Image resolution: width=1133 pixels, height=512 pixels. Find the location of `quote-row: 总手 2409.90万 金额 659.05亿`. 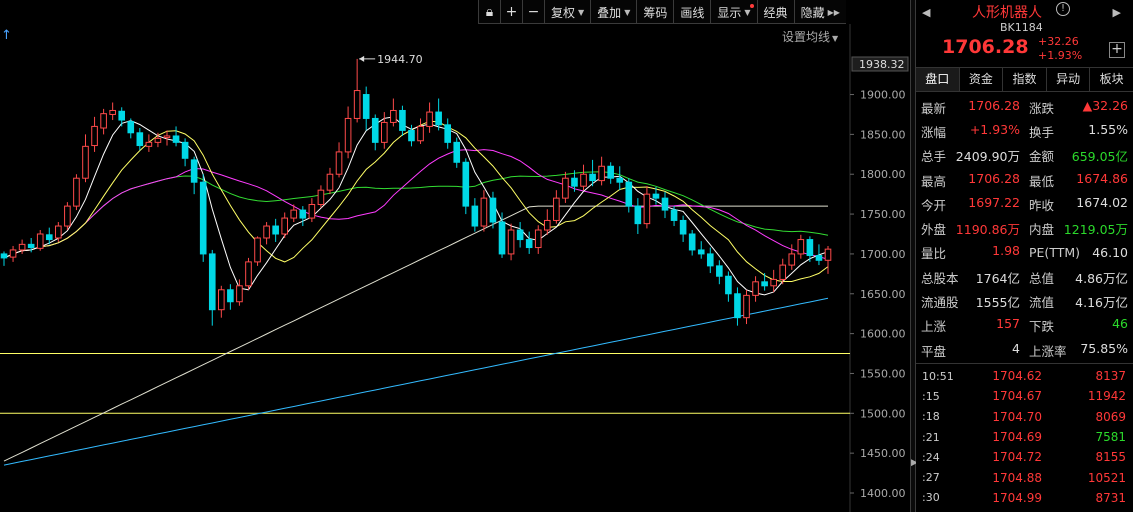

quote-row: 总手 2409.90万 金额 659.05亿 is located at coordinates (1024, 156).